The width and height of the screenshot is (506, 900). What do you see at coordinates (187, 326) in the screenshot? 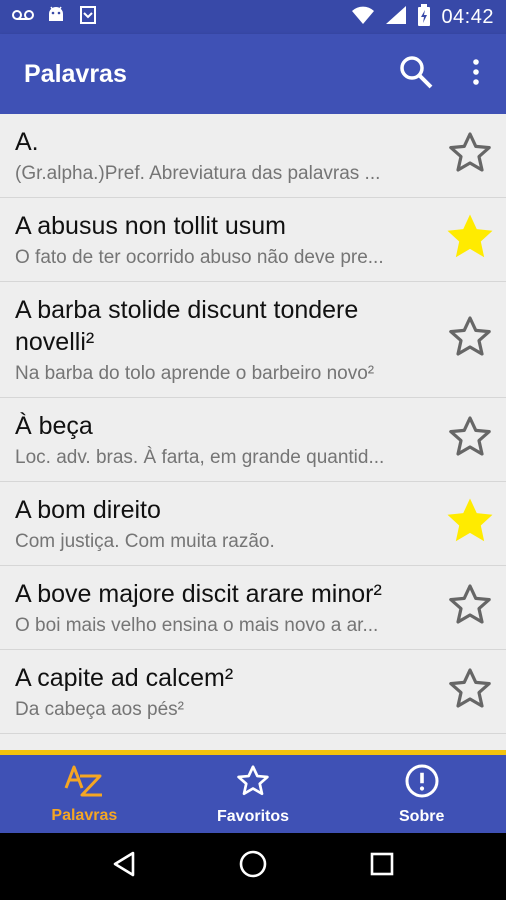
I see `entry-title: A barba stolide discunt tondere novelli²` at bounding box center [187, 326].